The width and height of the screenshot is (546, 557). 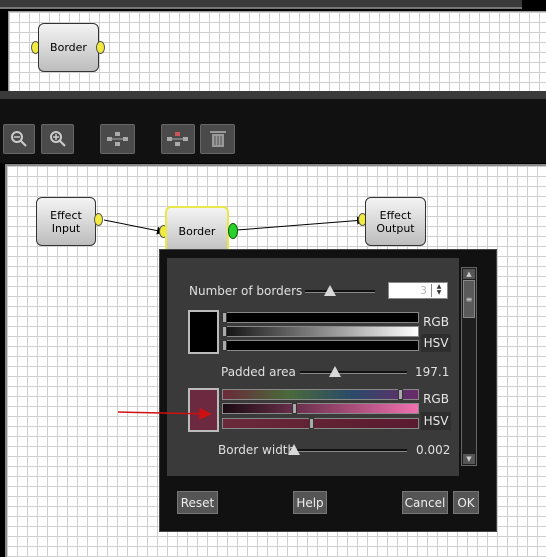 What do you see at coordinates (335, 371) in the screenshot?
I see `padded-area-slider-thumb` at bounding box center [335, 371].